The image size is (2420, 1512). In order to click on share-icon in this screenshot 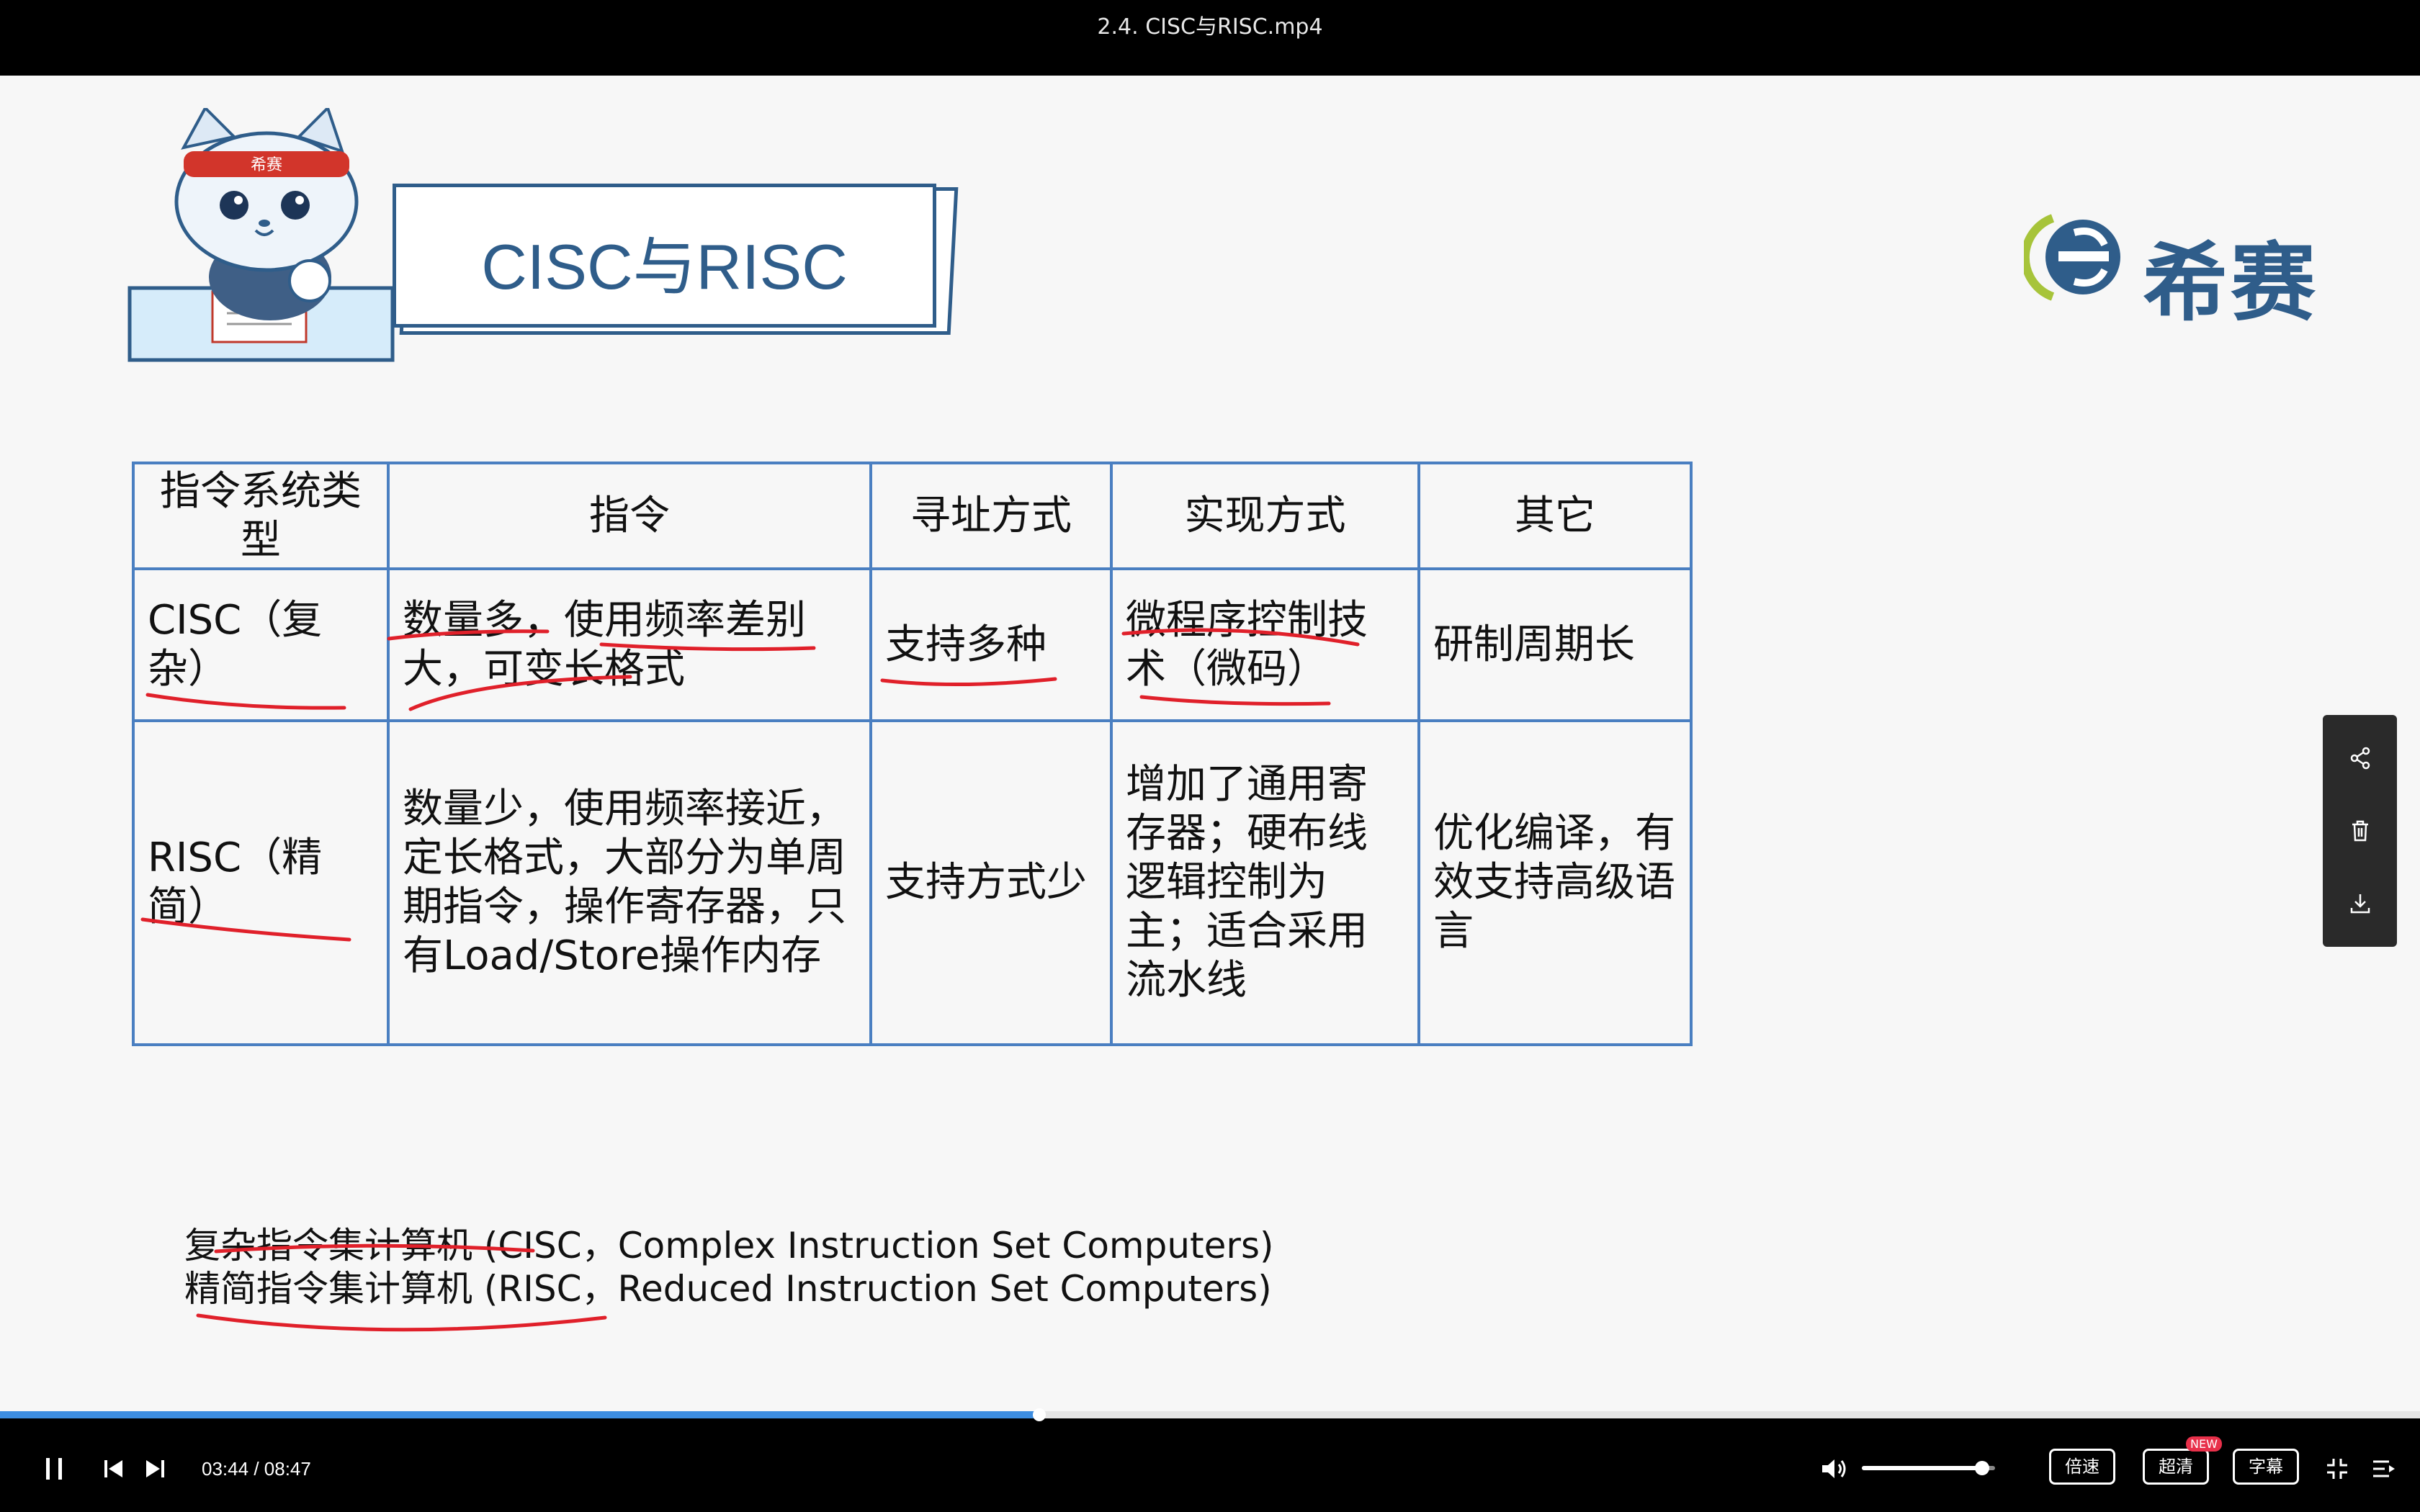, I will do `click(2360, 758)`.